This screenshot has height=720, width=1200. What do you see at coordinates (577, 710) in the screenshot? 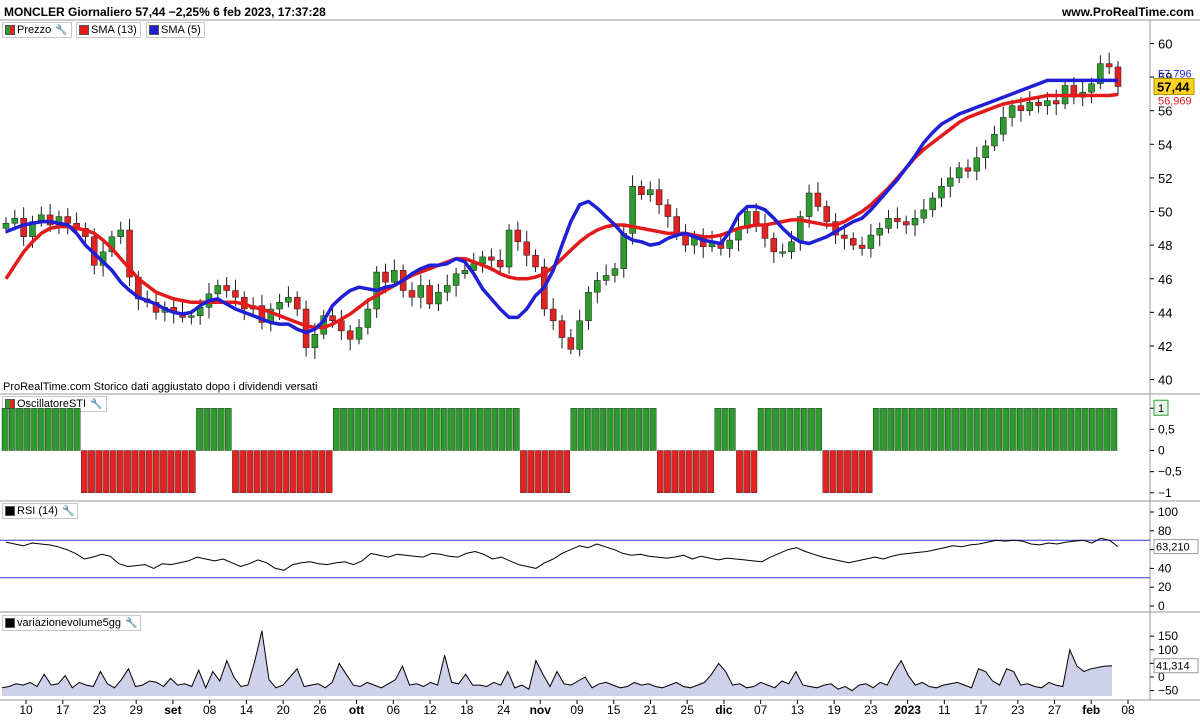
I see `x-tick-label: 09` at bounding box center [577, 710].